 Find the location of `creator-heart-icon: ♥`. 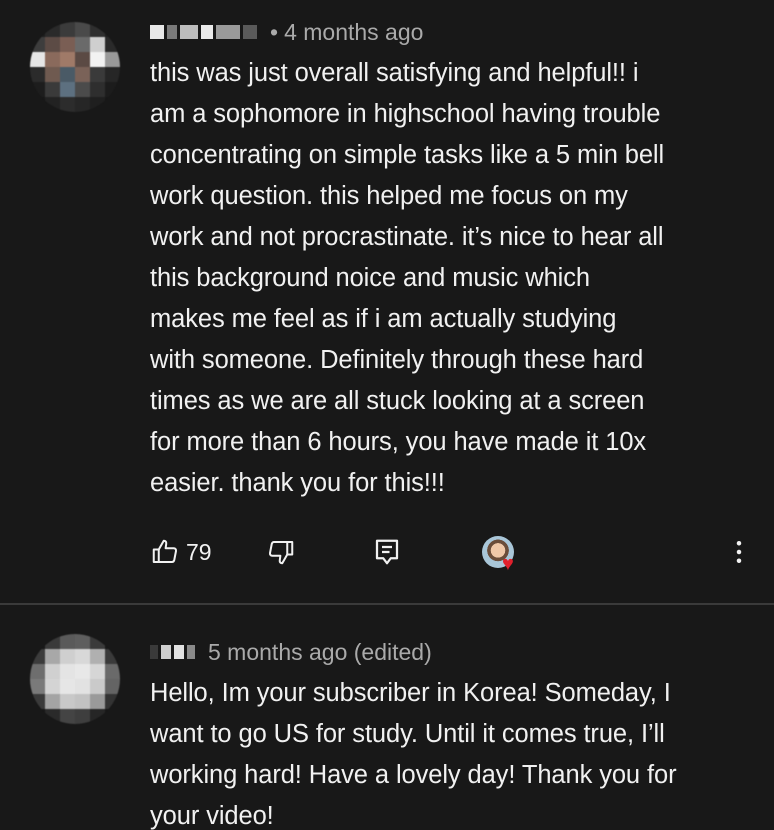

creator-heart-icon: ♥ is located at coordinates (498, 554).